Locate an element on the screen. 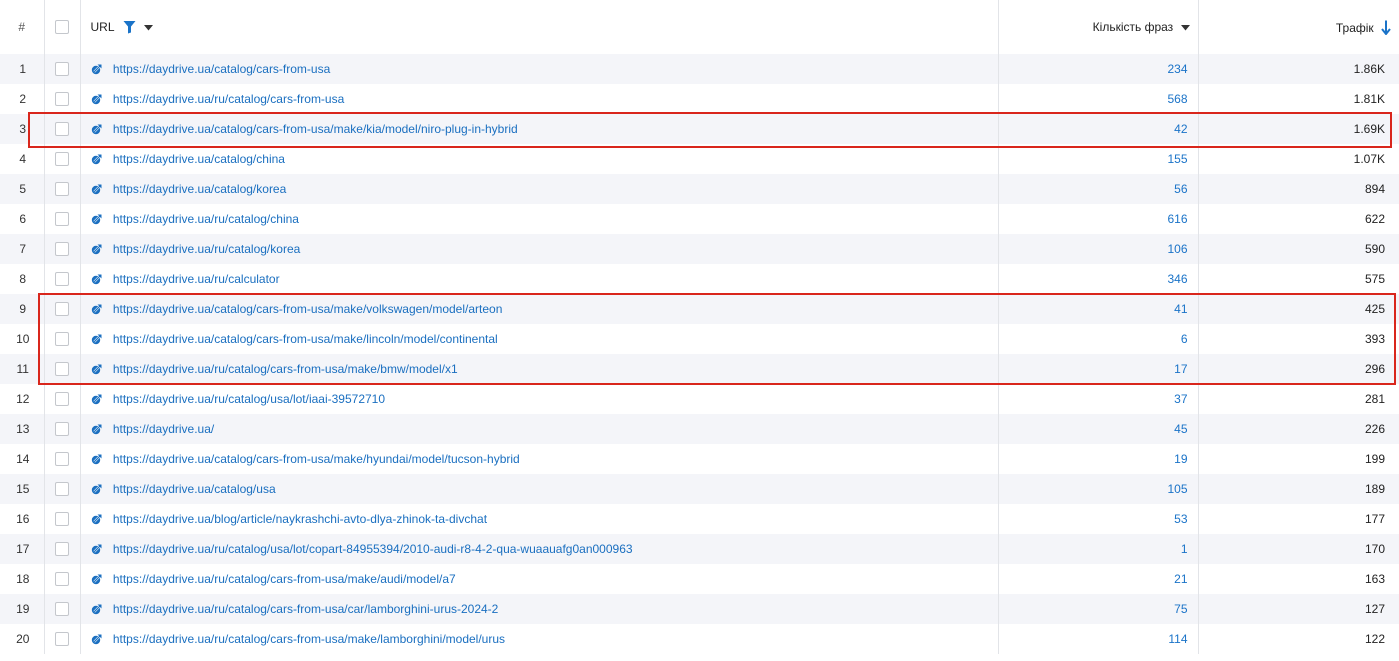 This screenshot has height=661, width=1399. url-link: https://daydrive.ua/catalog/korea is located at coordinates (199, 189).